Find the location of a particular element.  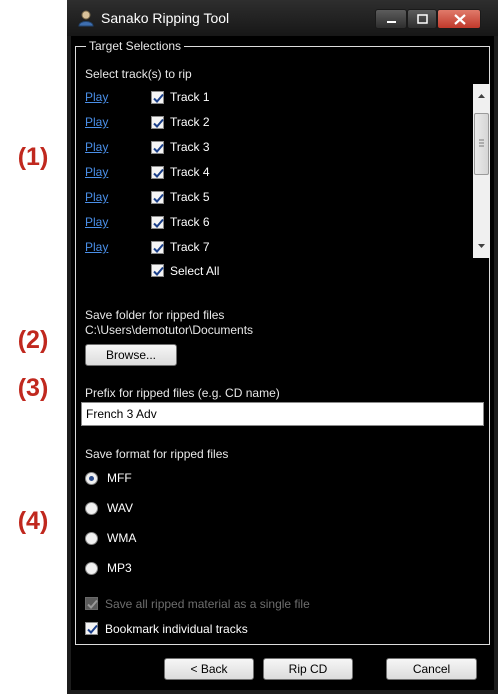

format-radio-mp3 is located at coordinates (91, 568).